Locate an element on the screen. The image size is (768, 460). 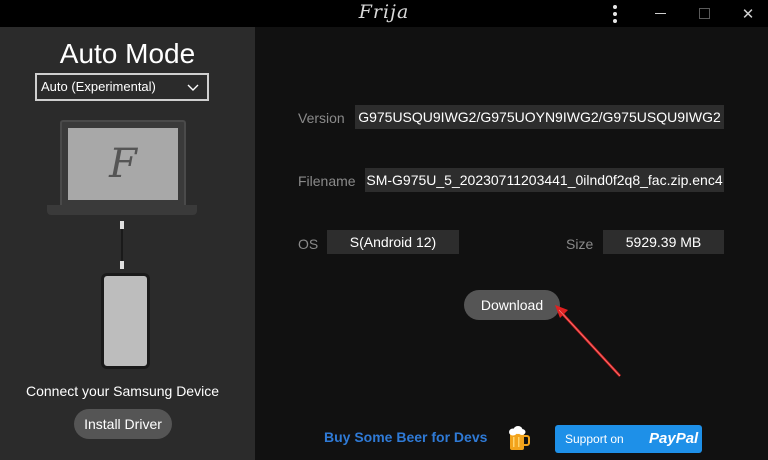
mode-select-value: Auto (Experimental) is located at coordinates (98, 86).